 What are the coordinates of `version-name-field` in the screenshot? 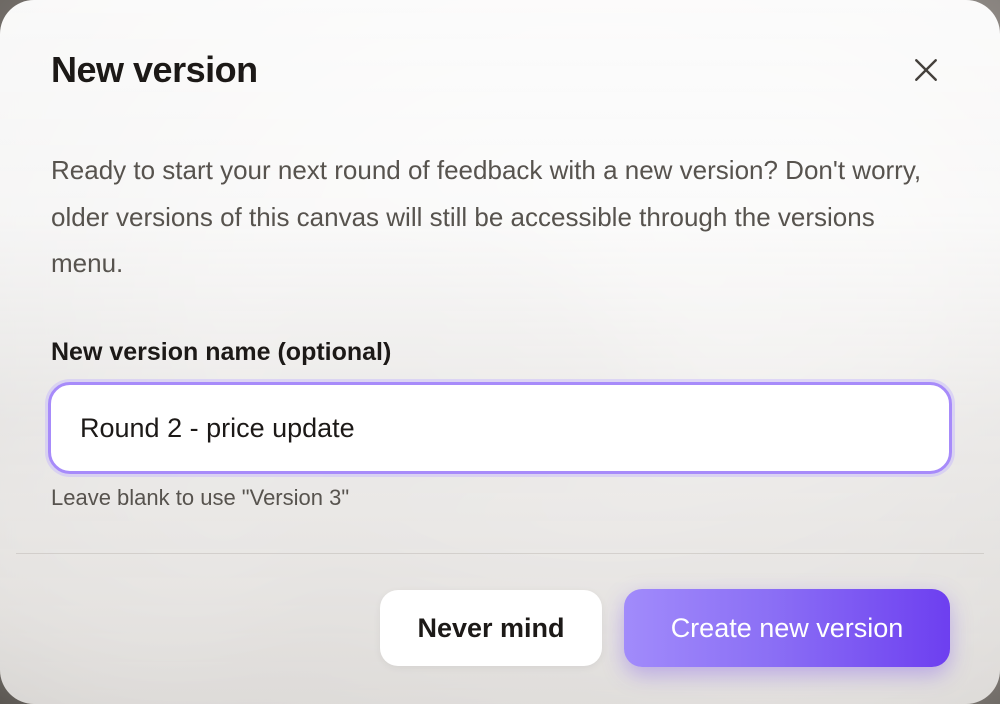 It's located at (500, 428).